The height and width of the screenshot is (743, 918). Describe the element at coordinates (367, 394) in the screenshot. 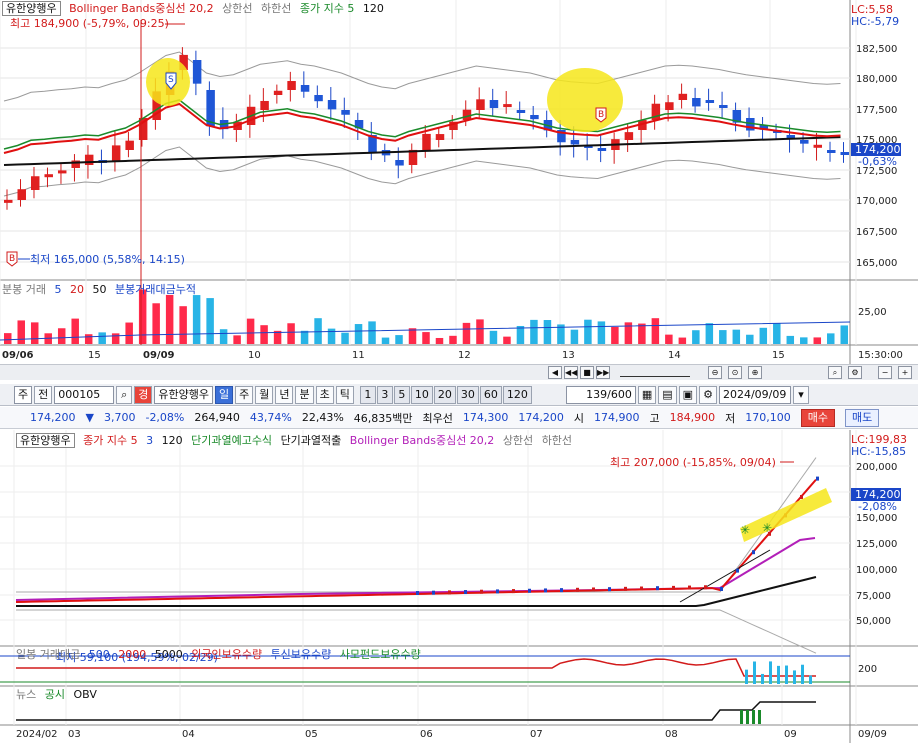

I see `tick-interval-button: 1` at that location.